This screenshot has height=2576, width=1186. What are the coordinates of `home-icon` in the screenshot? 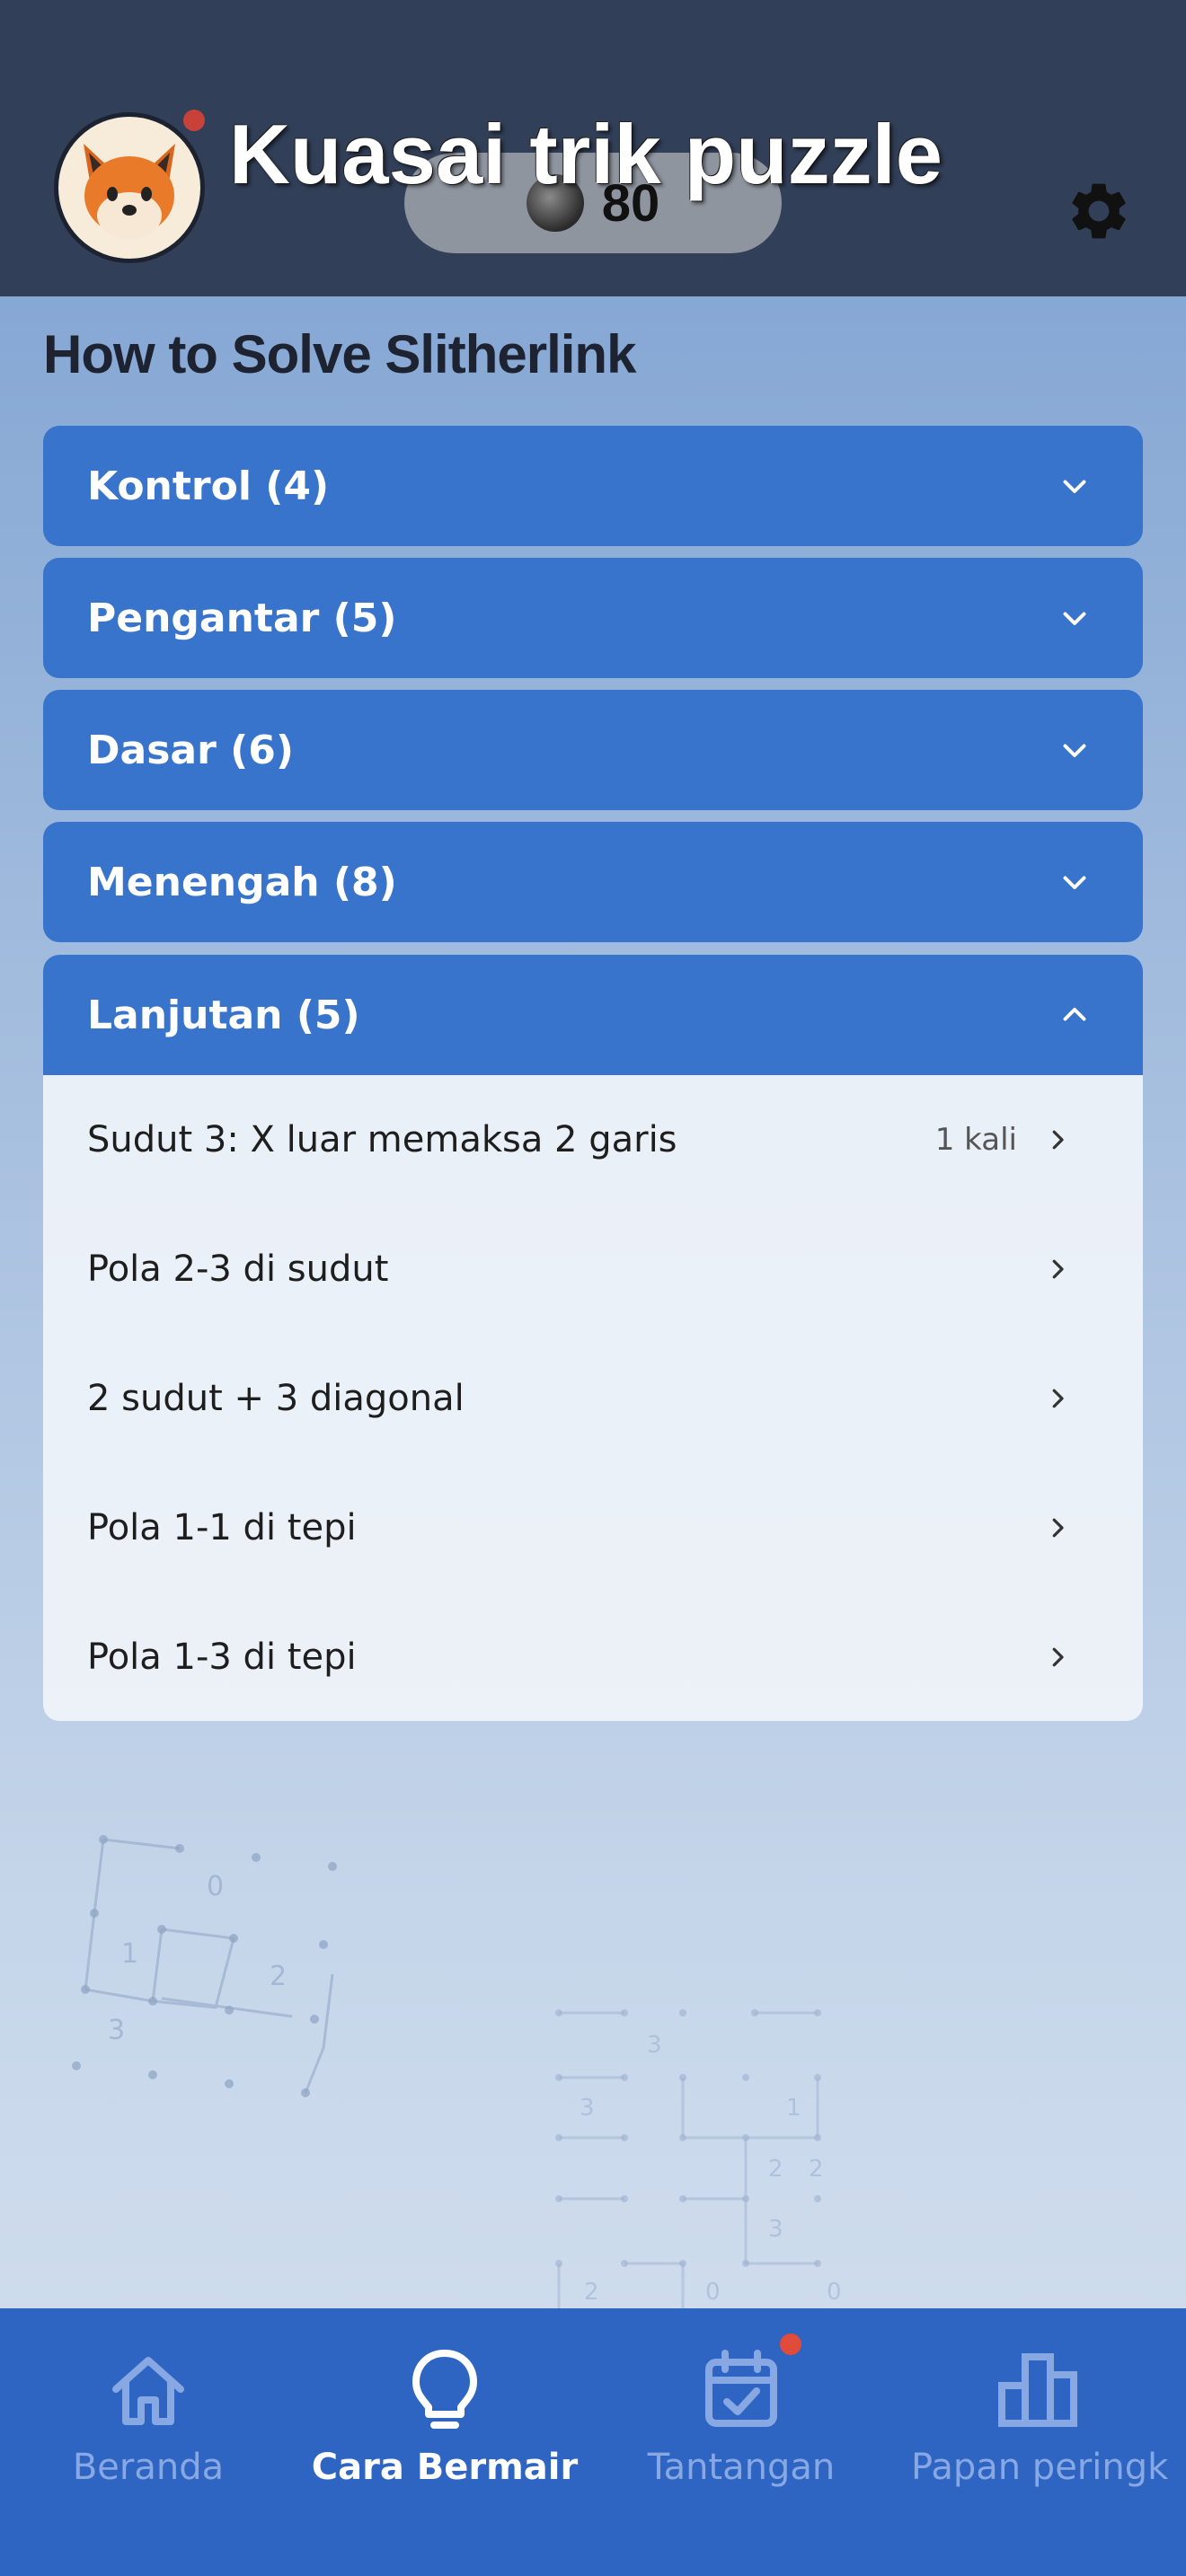 It's located at (148, 2391).